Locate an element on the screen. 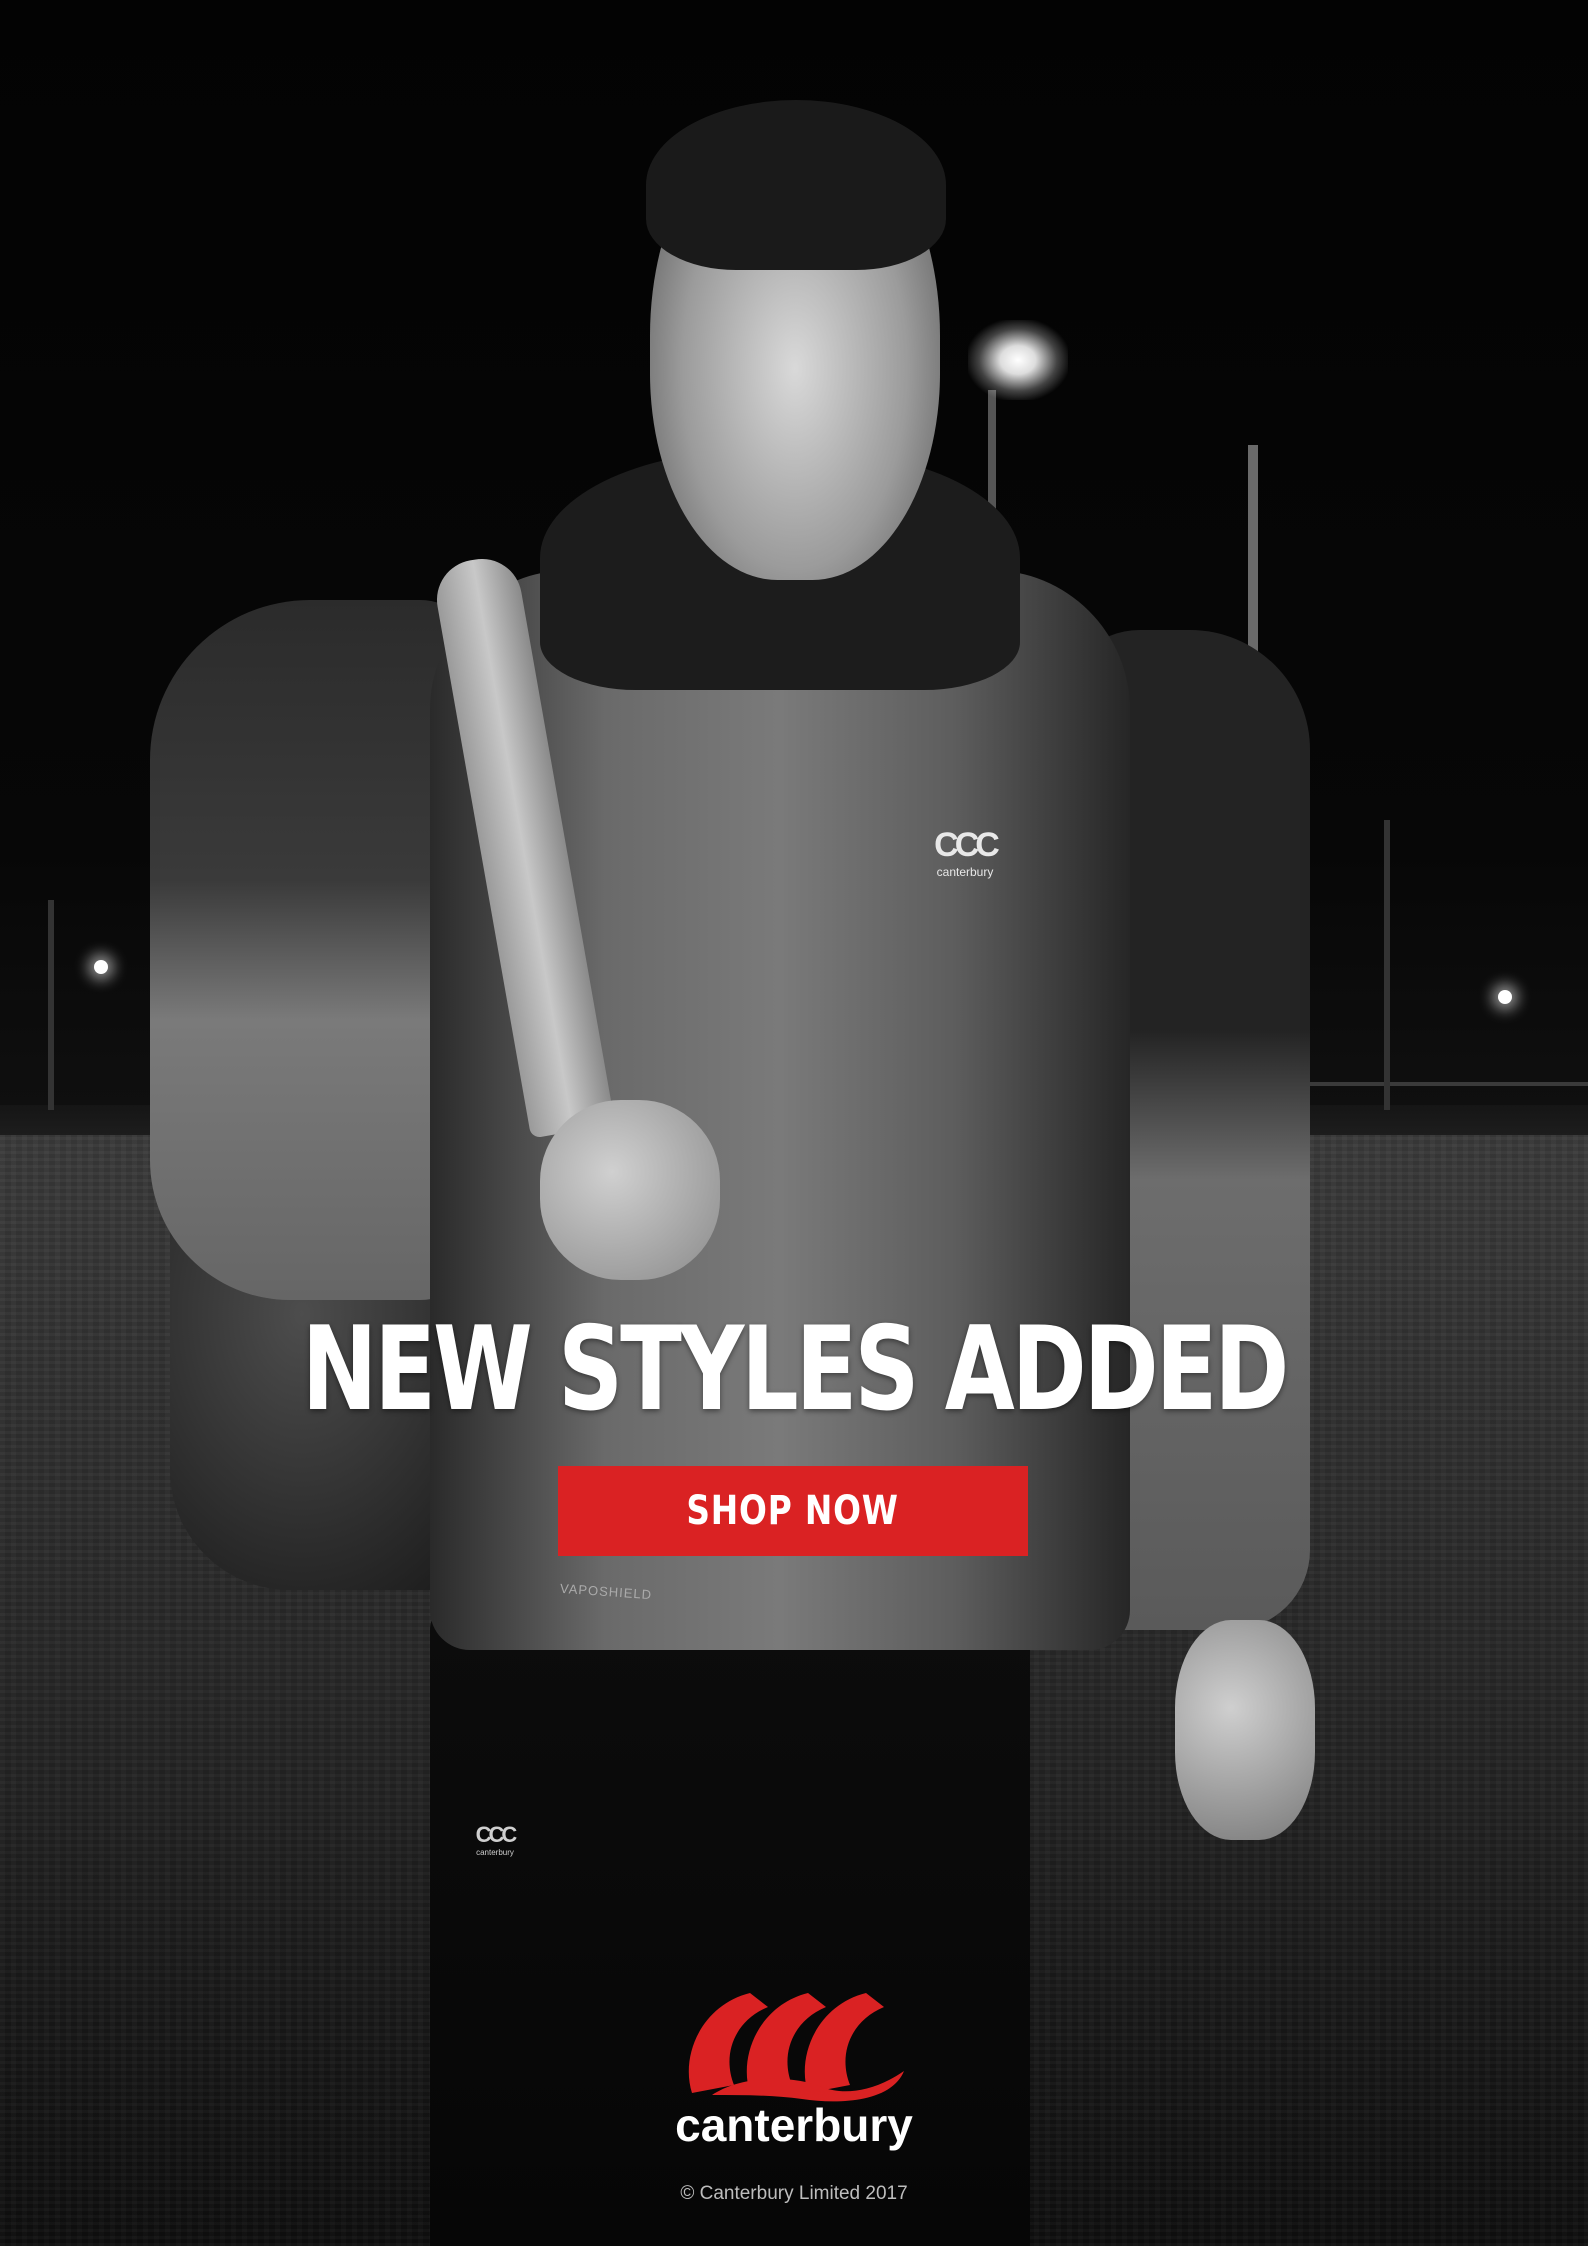  pants-logo-text: canterbury is located at coordinates (495, 1852).